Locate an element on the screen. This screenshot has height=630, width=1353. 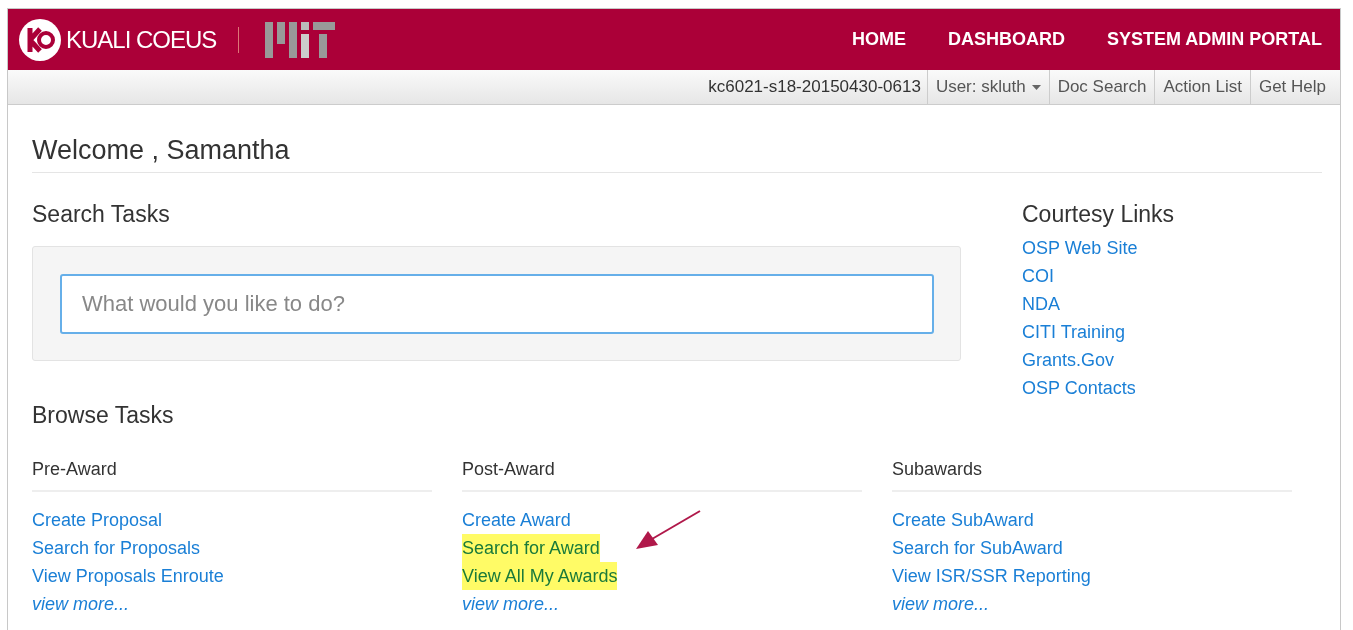
nav-link: HOME is located at coordinates (879, 39).